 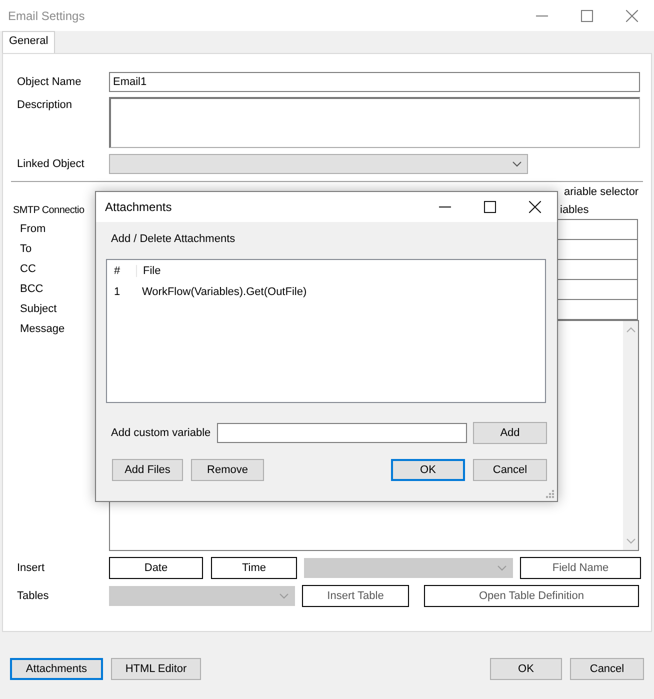 I want to click on dialog-title: Attachments, so click(x=138, y=207).